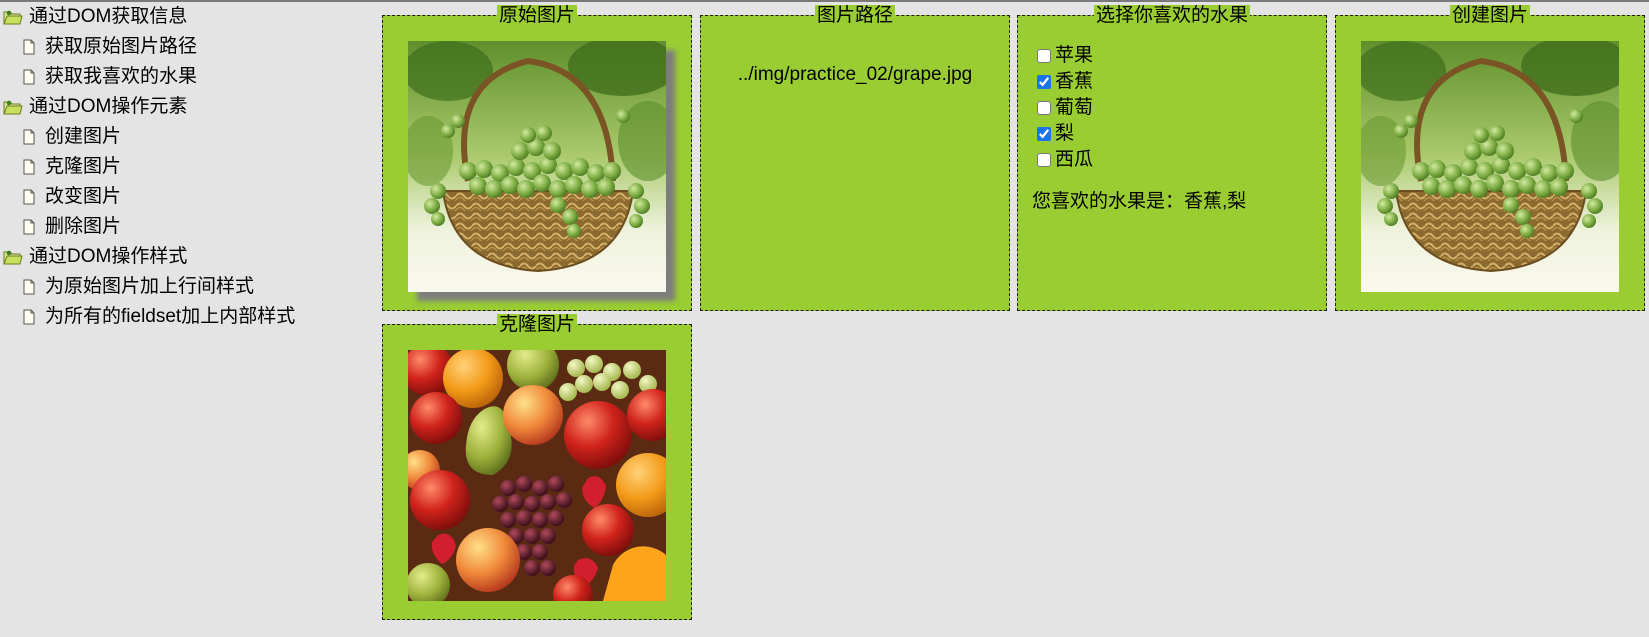 The width and height of the screenshot is (1649, 637). I want to click on favorite-fruits-label: 您喜欢的水果是：, so click(1108, 201).